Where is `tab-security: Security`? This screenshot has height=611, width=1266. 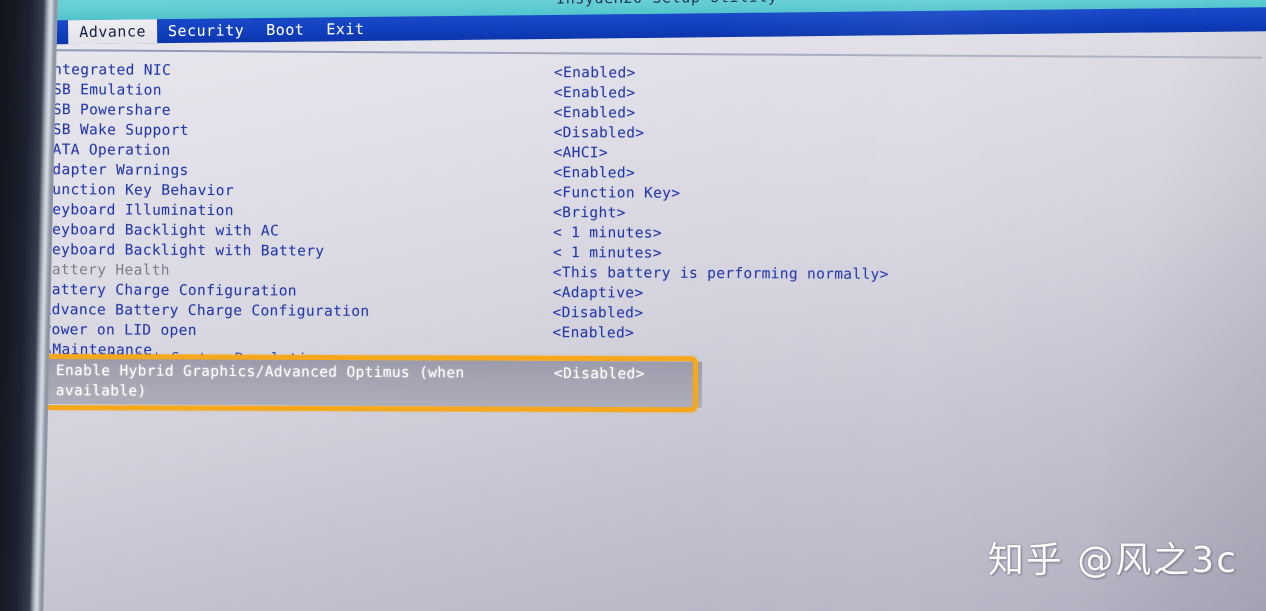 tab-security: Security is located at coordinates (206, 30).